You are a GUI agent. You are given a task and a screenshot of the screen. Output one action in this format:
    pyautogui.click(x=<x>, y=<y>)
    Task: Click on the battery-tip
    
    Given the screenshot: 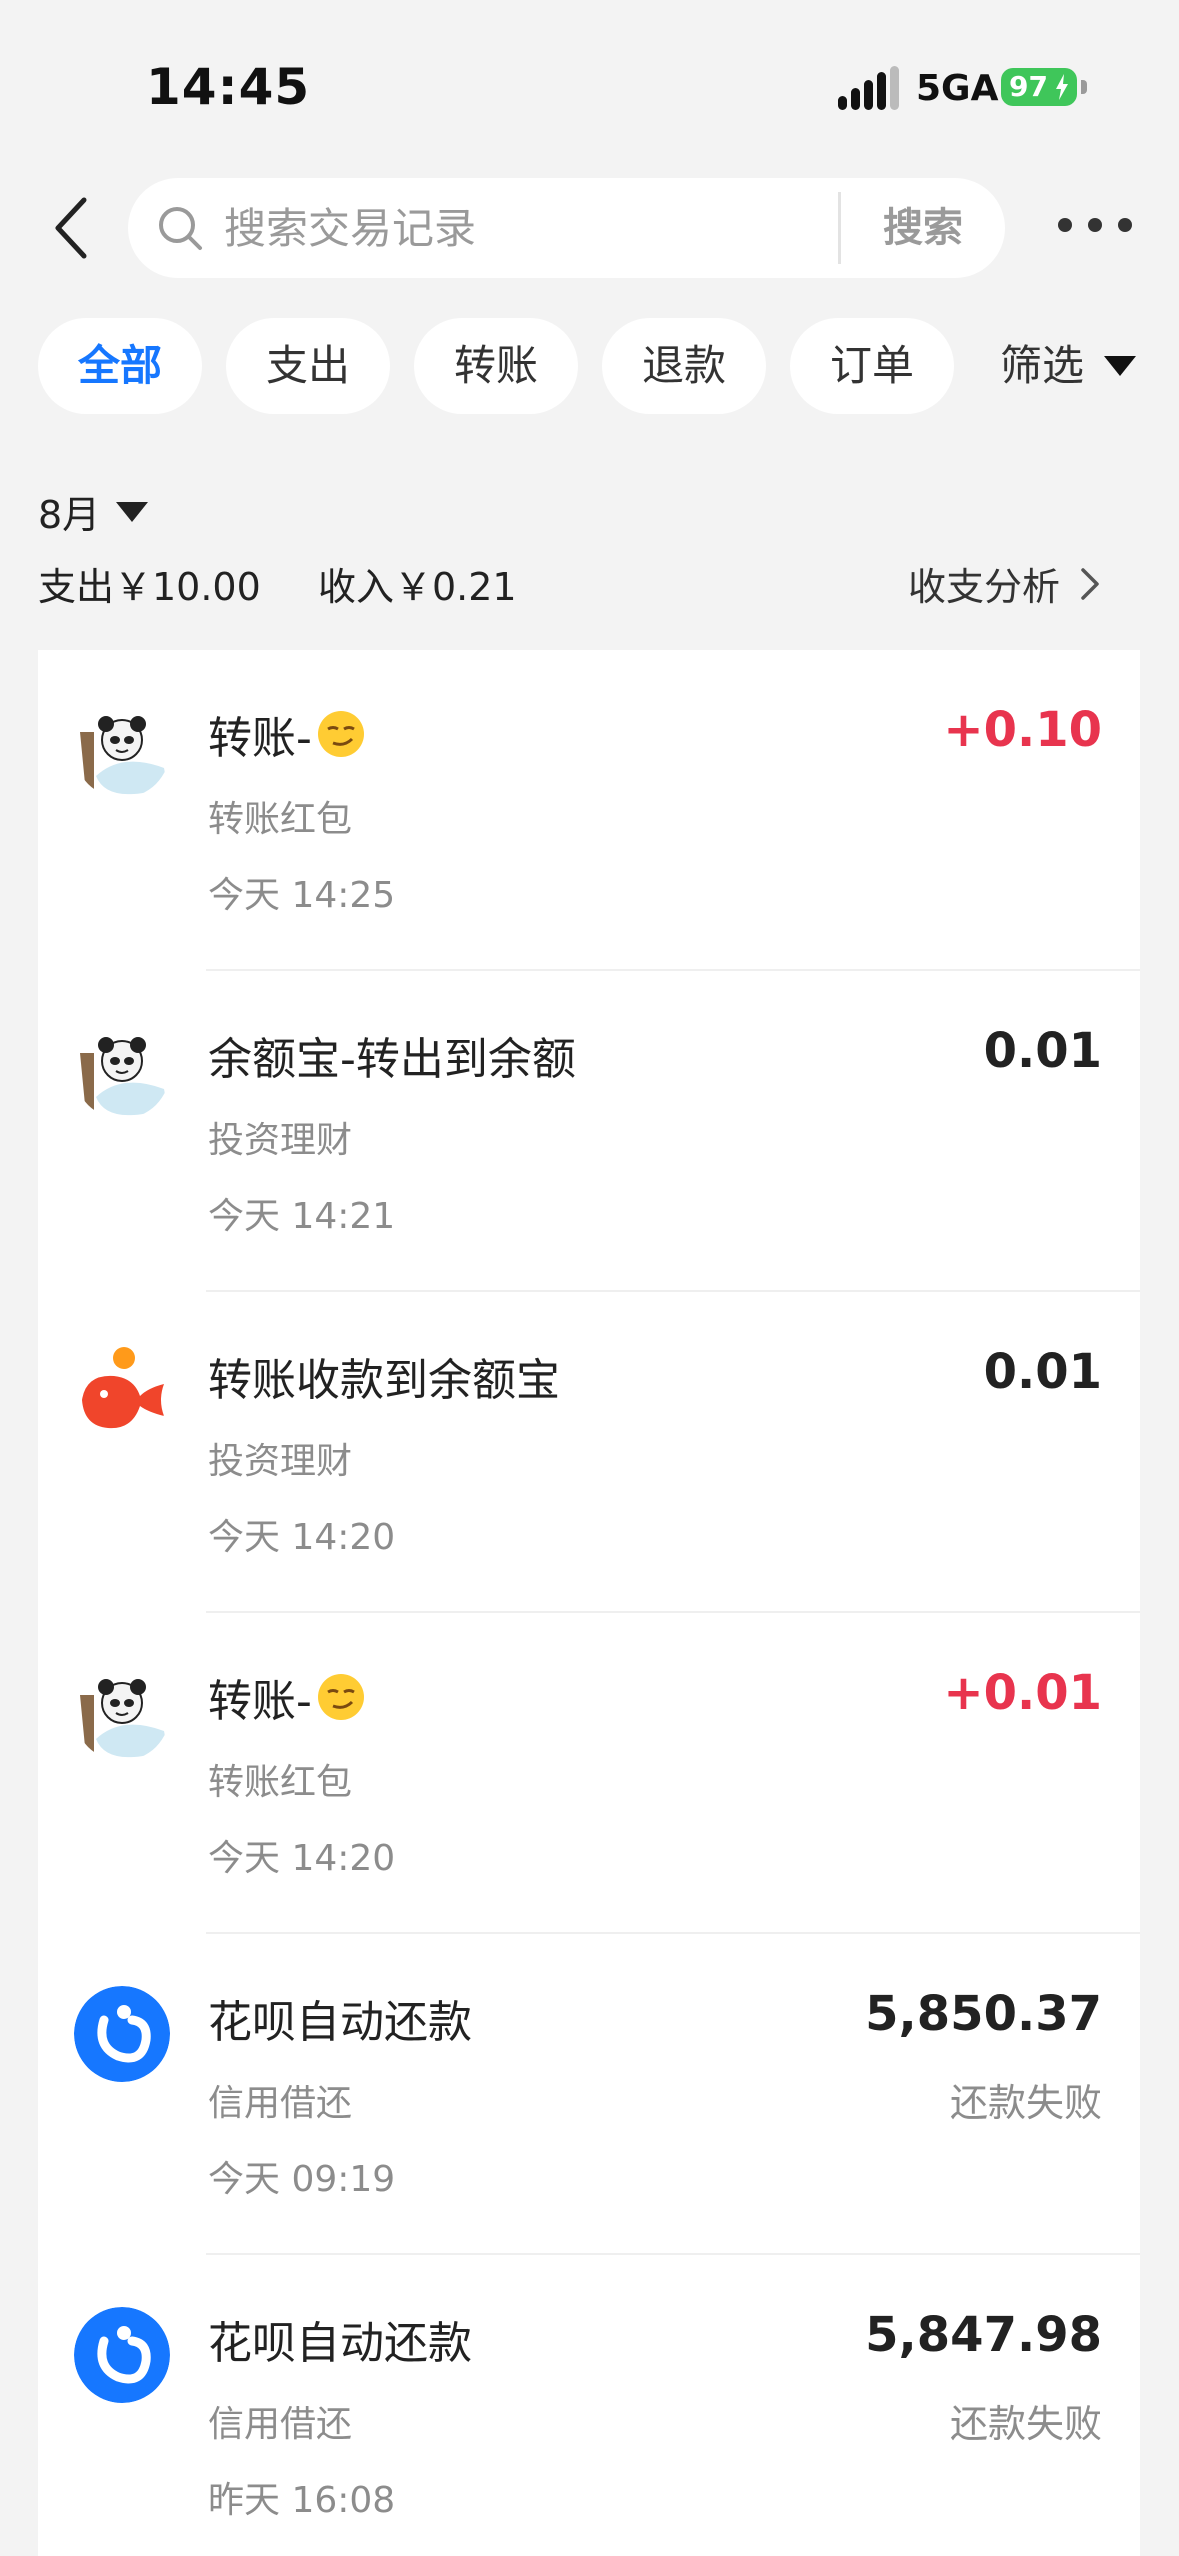 What is the action you would take?
    pyautogui.click(x=1084, y=87)
    